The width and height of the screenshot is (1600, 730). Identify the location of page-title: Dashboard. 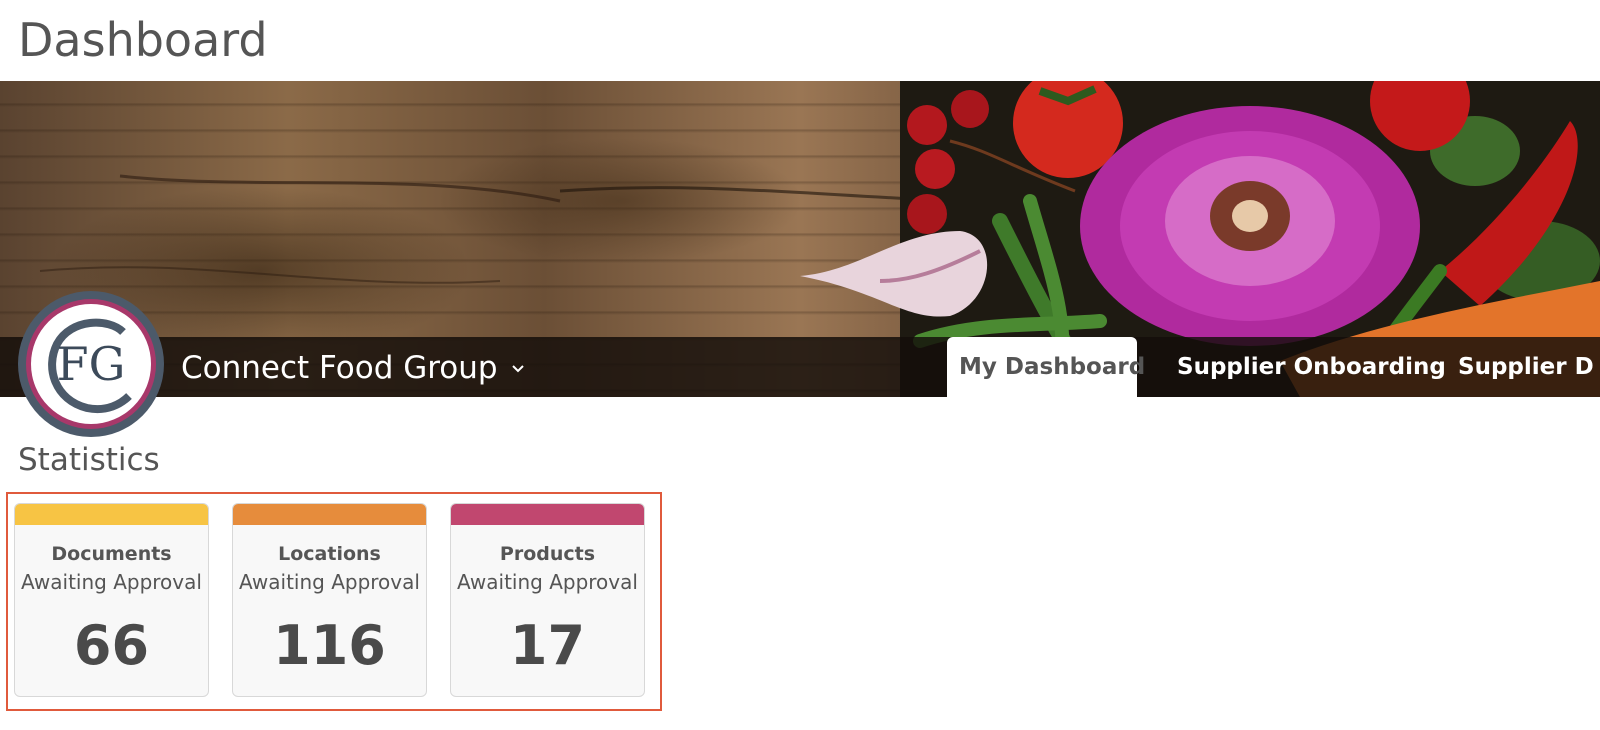
(143, 40).